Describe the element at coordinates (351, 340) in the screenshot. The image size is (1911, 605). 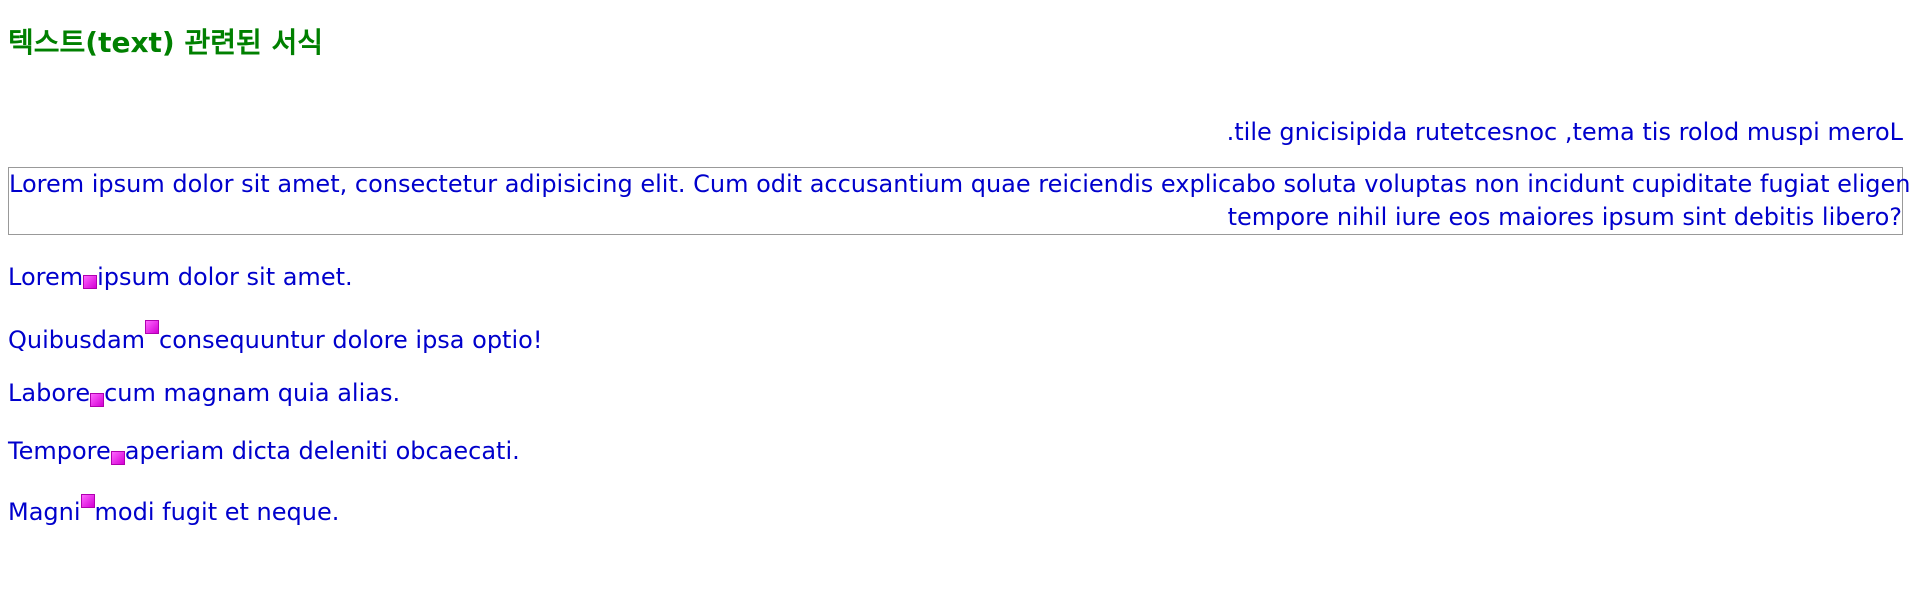
I see `row-text-after: consequuntur dolore ipsa optio!` at that location.